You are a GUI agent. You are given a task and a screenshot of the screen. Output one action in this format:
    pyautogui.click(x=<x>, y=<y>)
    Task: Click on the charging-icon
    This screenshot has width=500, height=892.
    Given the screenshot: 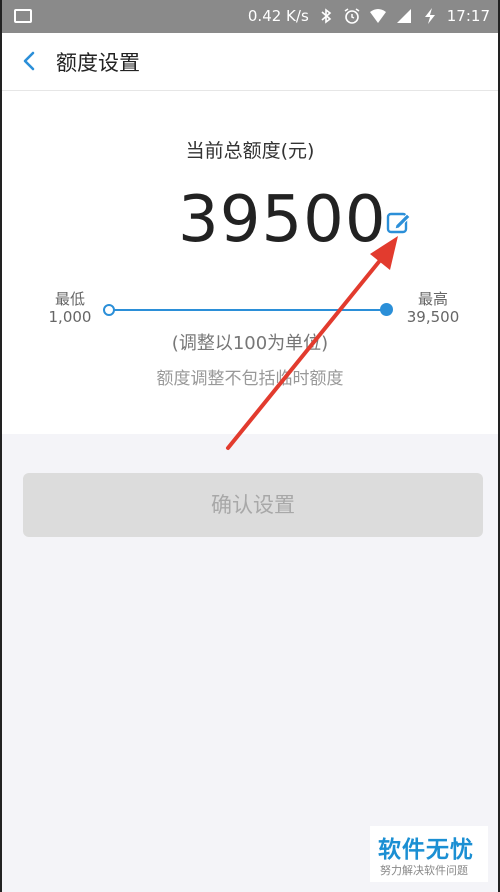 What is the action you would take?
    pyautogui.click(x=429, y=16)
    